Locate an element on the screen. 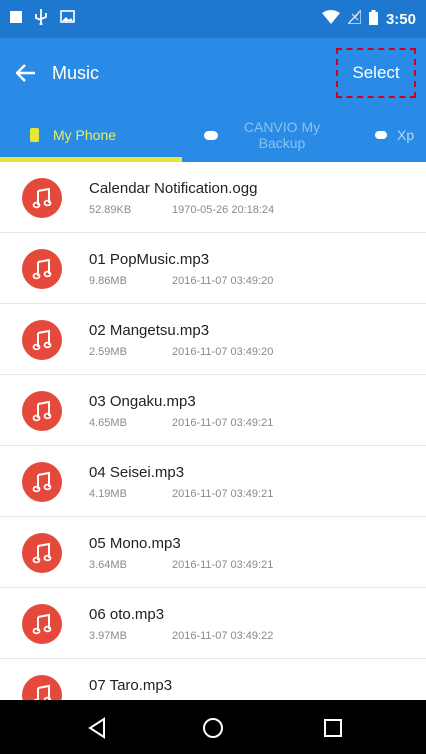 This screenshot has height=754, width=426. back-button is located at coordinates (26, 73).